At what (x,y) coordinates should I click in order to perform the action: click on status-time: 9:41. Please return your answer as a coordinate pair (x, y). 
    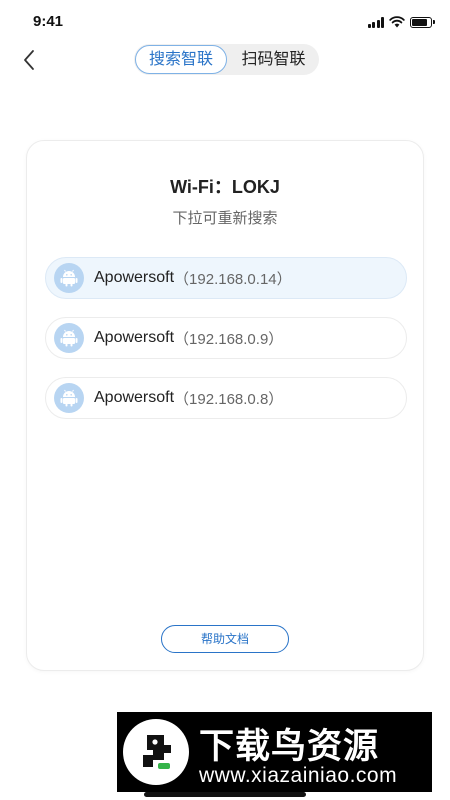
    Looking at the image, I should click on (48, 21).